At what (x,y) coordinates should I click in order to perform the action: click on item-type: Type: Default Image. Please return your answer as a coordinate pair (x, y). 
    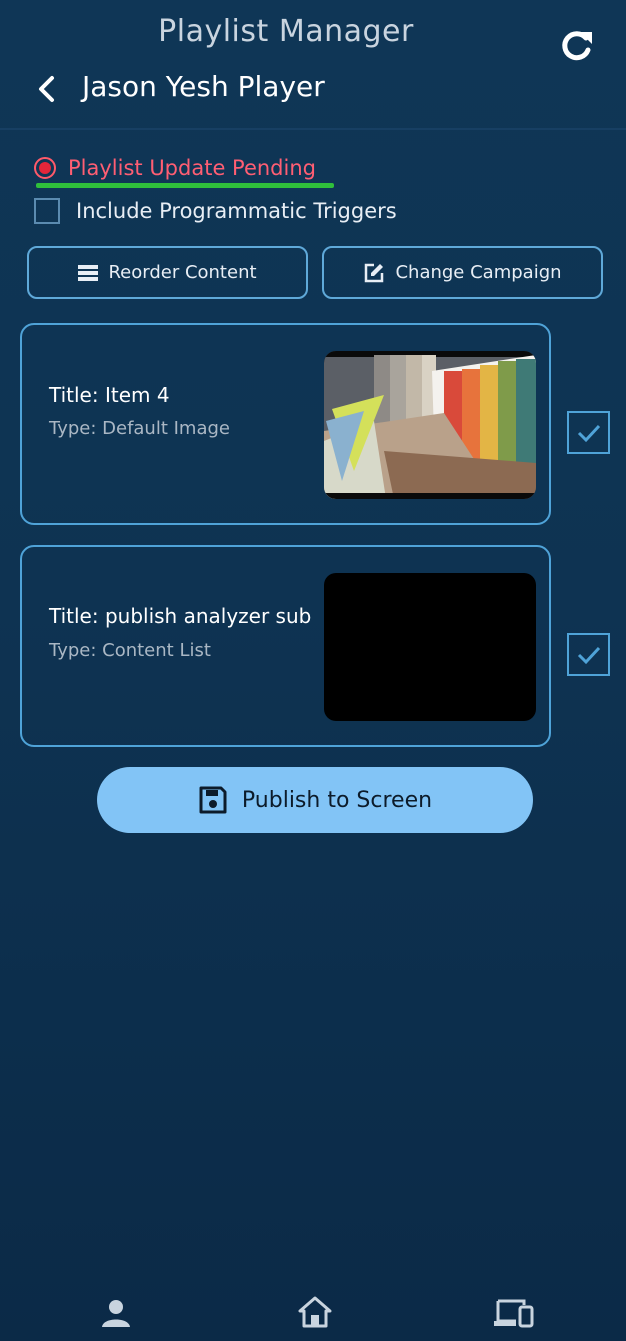
    Looking at the image, I should click on (139, 428).